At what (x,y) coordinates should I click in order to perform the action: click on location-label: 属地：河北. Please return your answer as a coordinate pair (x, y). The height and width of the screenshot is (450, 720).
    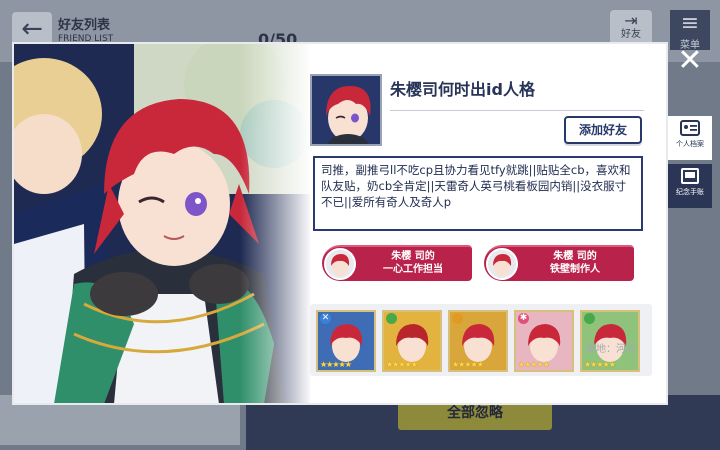
    Looking at the image, I should click on (611, 349).